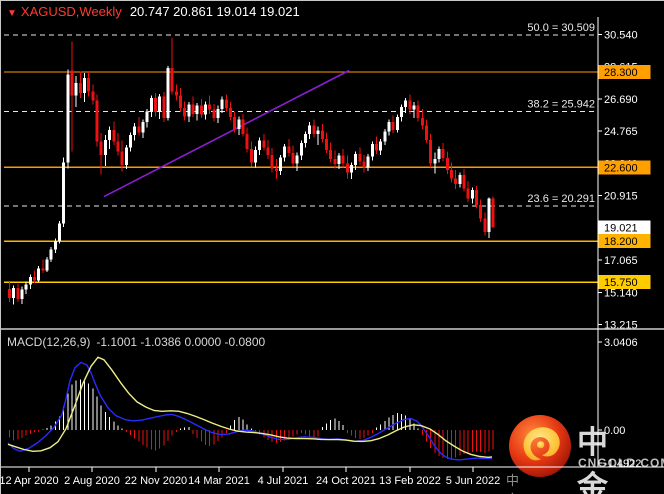  What do you see at coordinates (621, 261) in the screenshot?
I see `price-axis-label: 17.065` at bounding box center [621, 261].